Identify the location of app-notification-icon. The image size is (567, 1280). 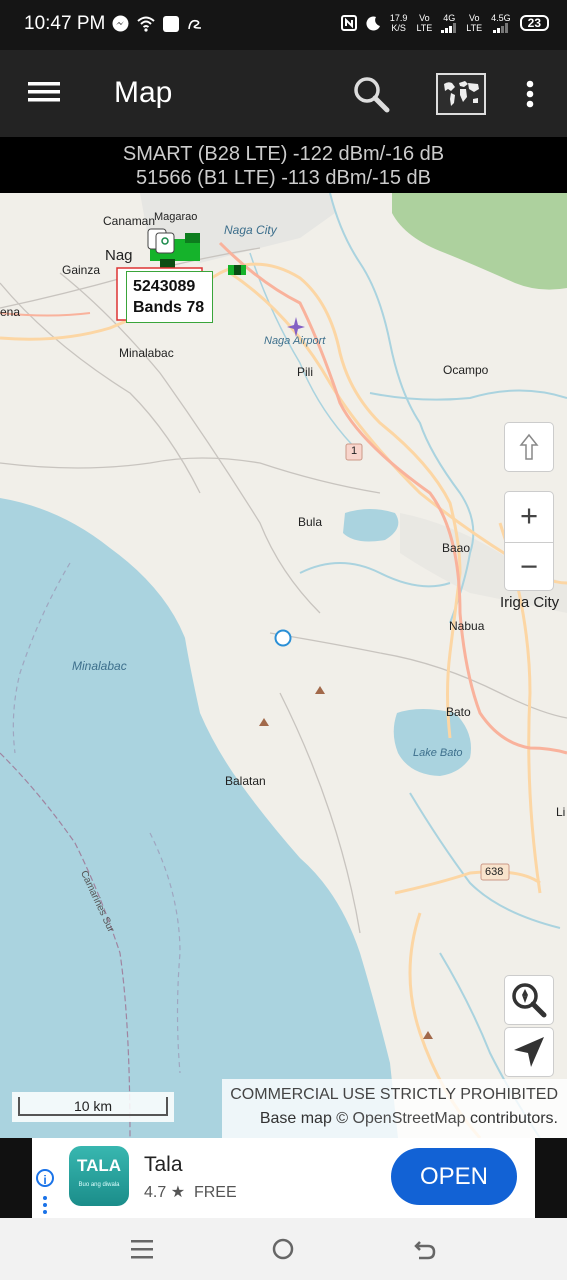
(171, 23).